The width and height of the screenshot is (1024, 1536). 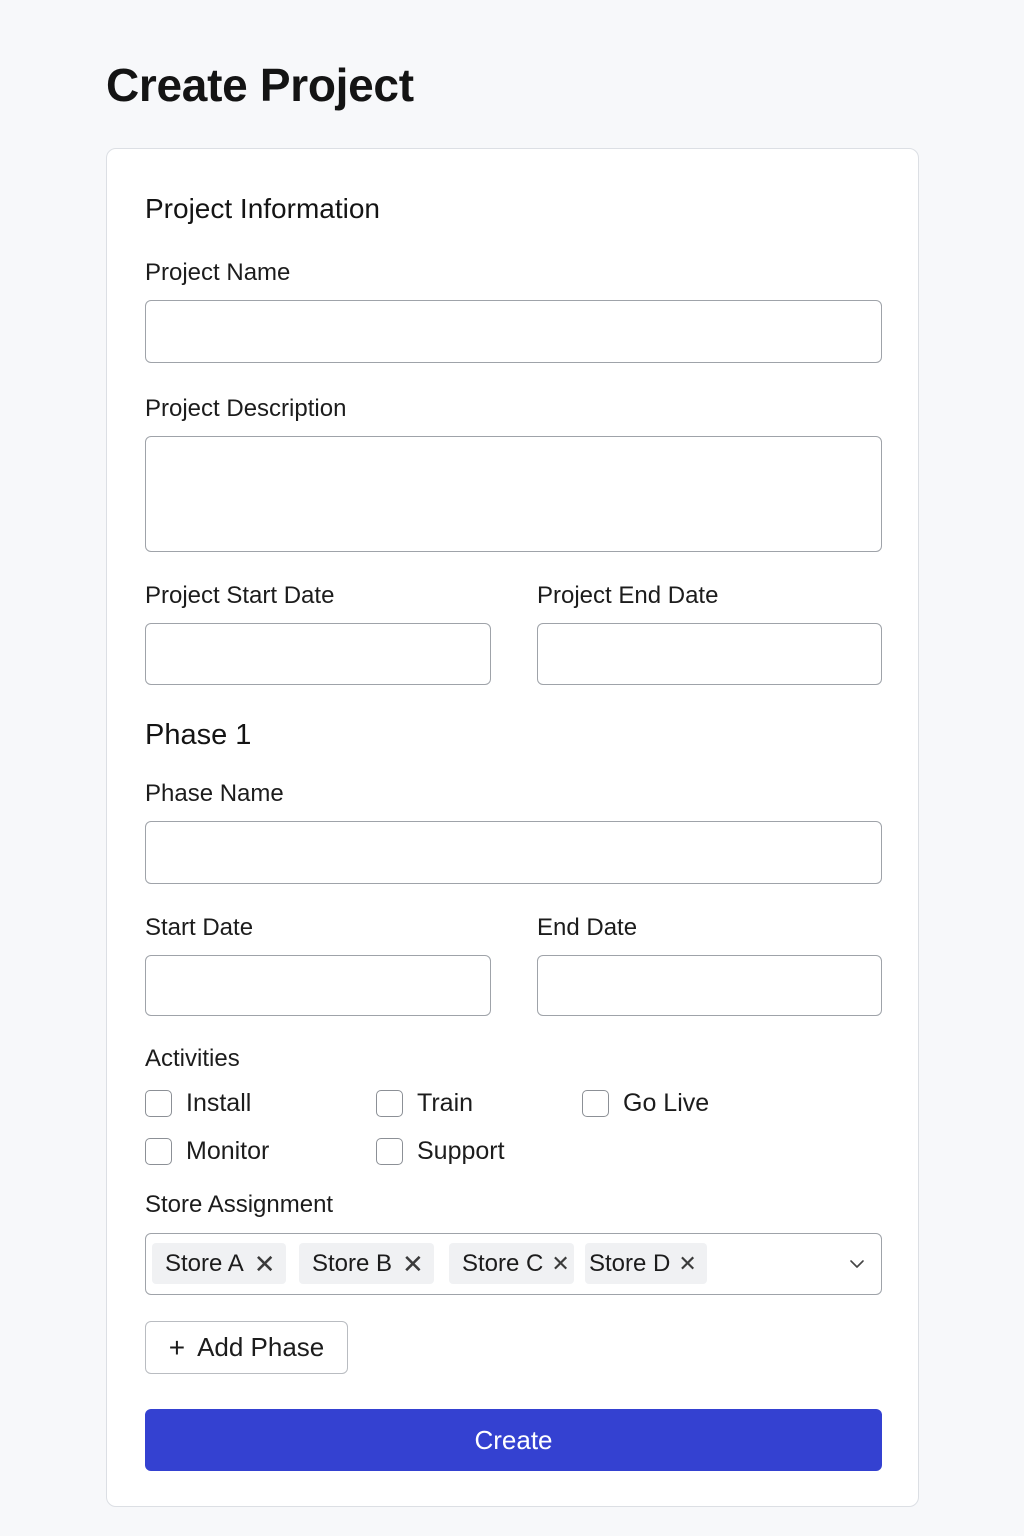 I want to click on activity-monitor-checkbox: Monitor, so click(x=207, y=1151).